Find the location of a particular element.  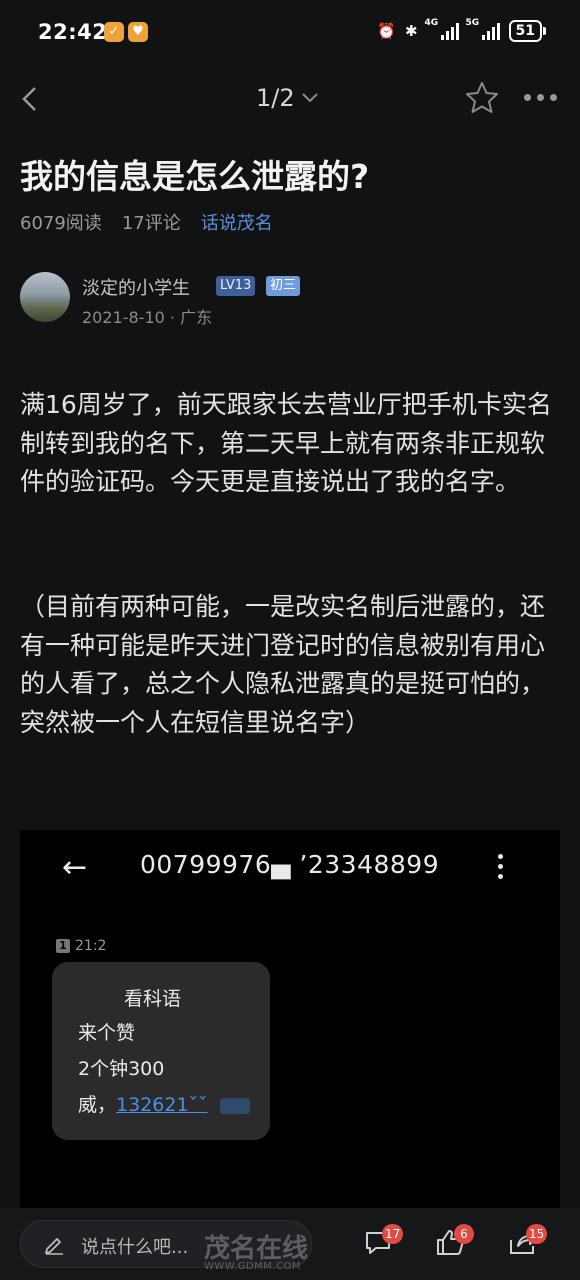

battery-icon: 51 is located at coordinates (527, 31).